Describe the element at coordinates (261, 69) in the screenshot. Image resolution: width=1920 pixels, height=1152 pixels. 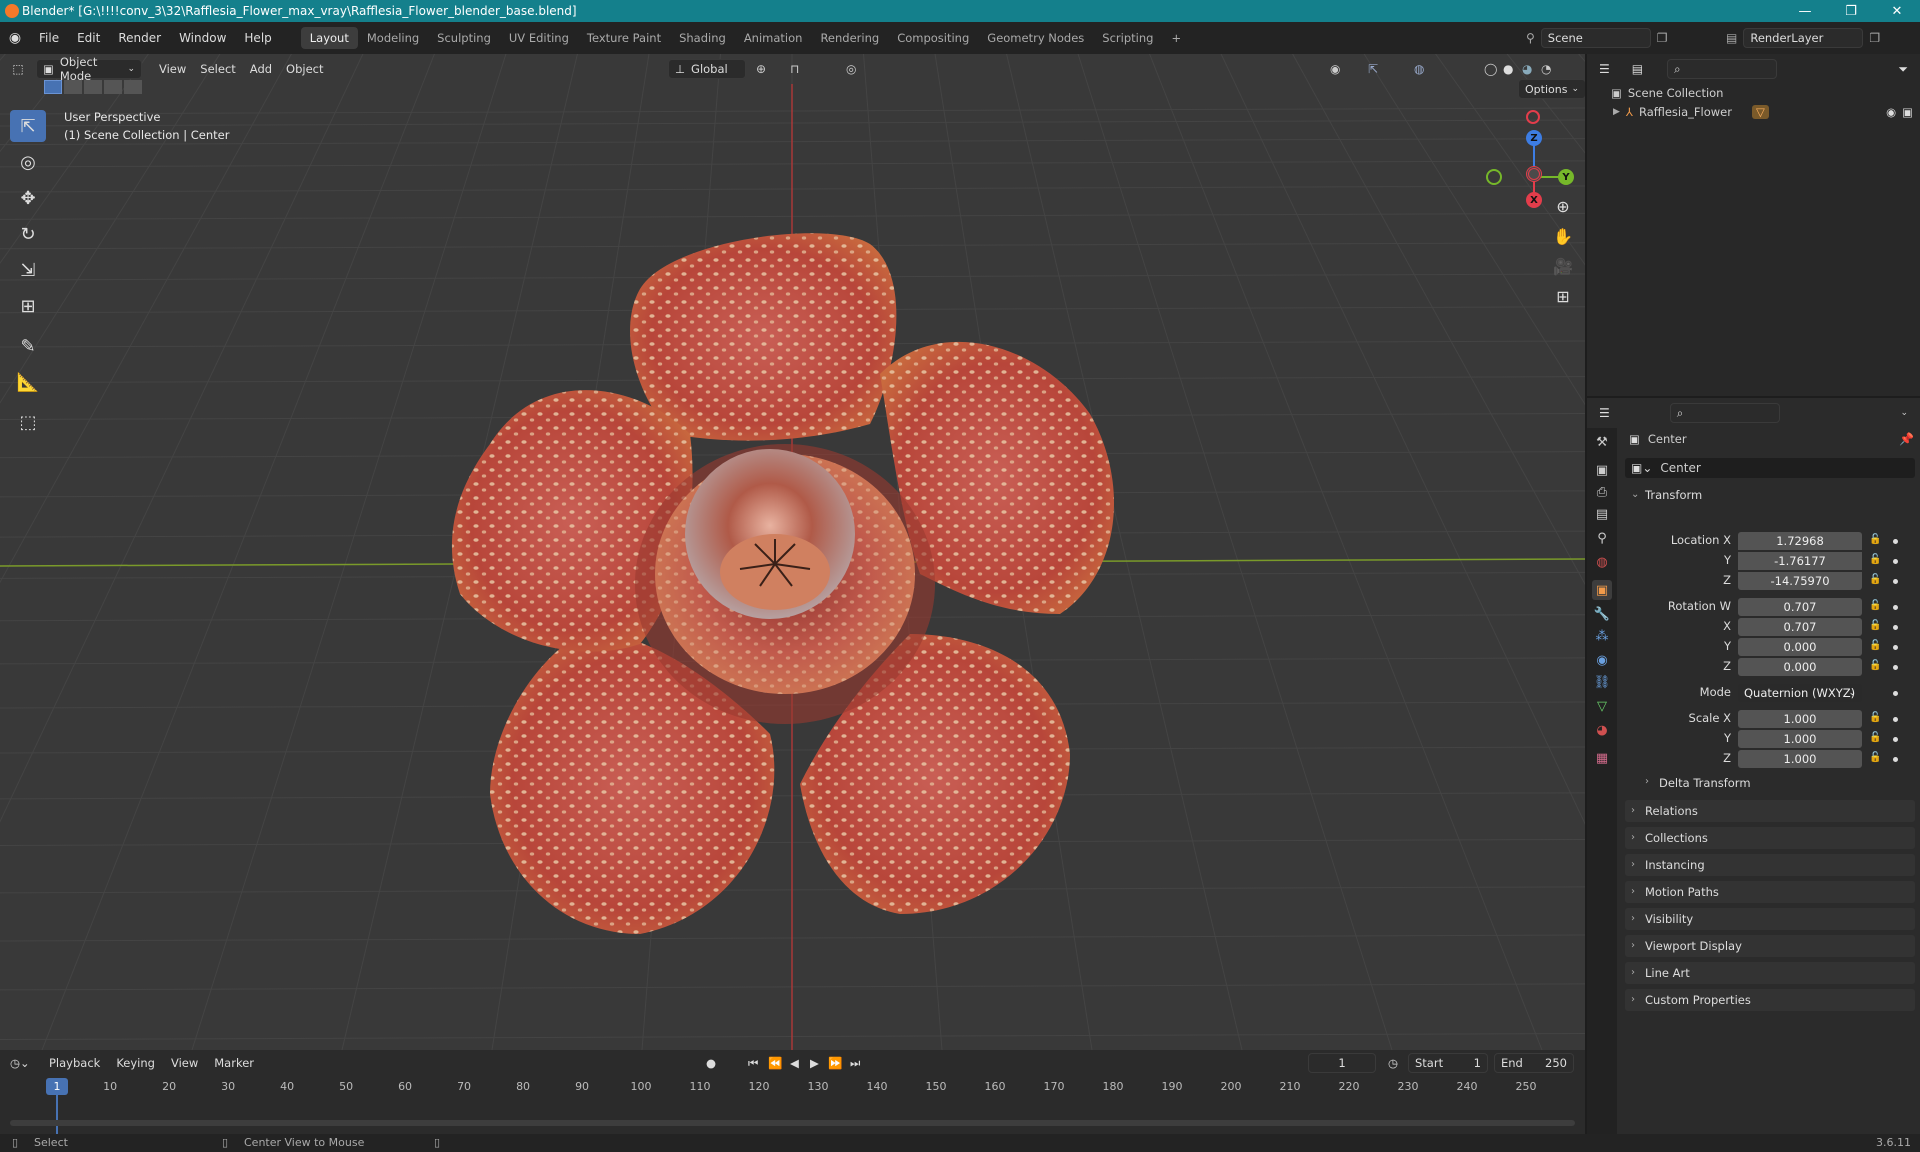
I see `menu-add: Add` at that location.